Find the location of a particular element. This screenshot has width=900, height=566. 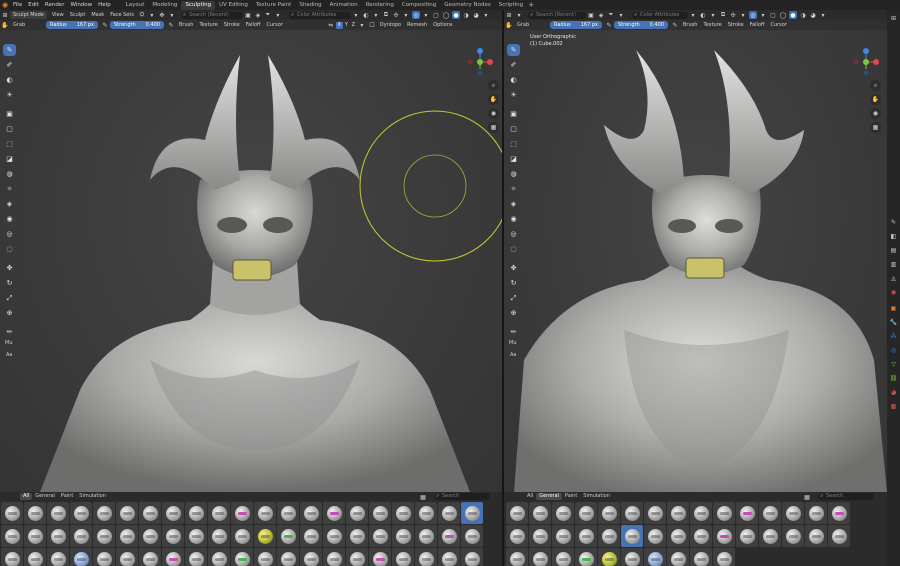

render-properties-icon: ◧ is located at coordinates (893, 236).